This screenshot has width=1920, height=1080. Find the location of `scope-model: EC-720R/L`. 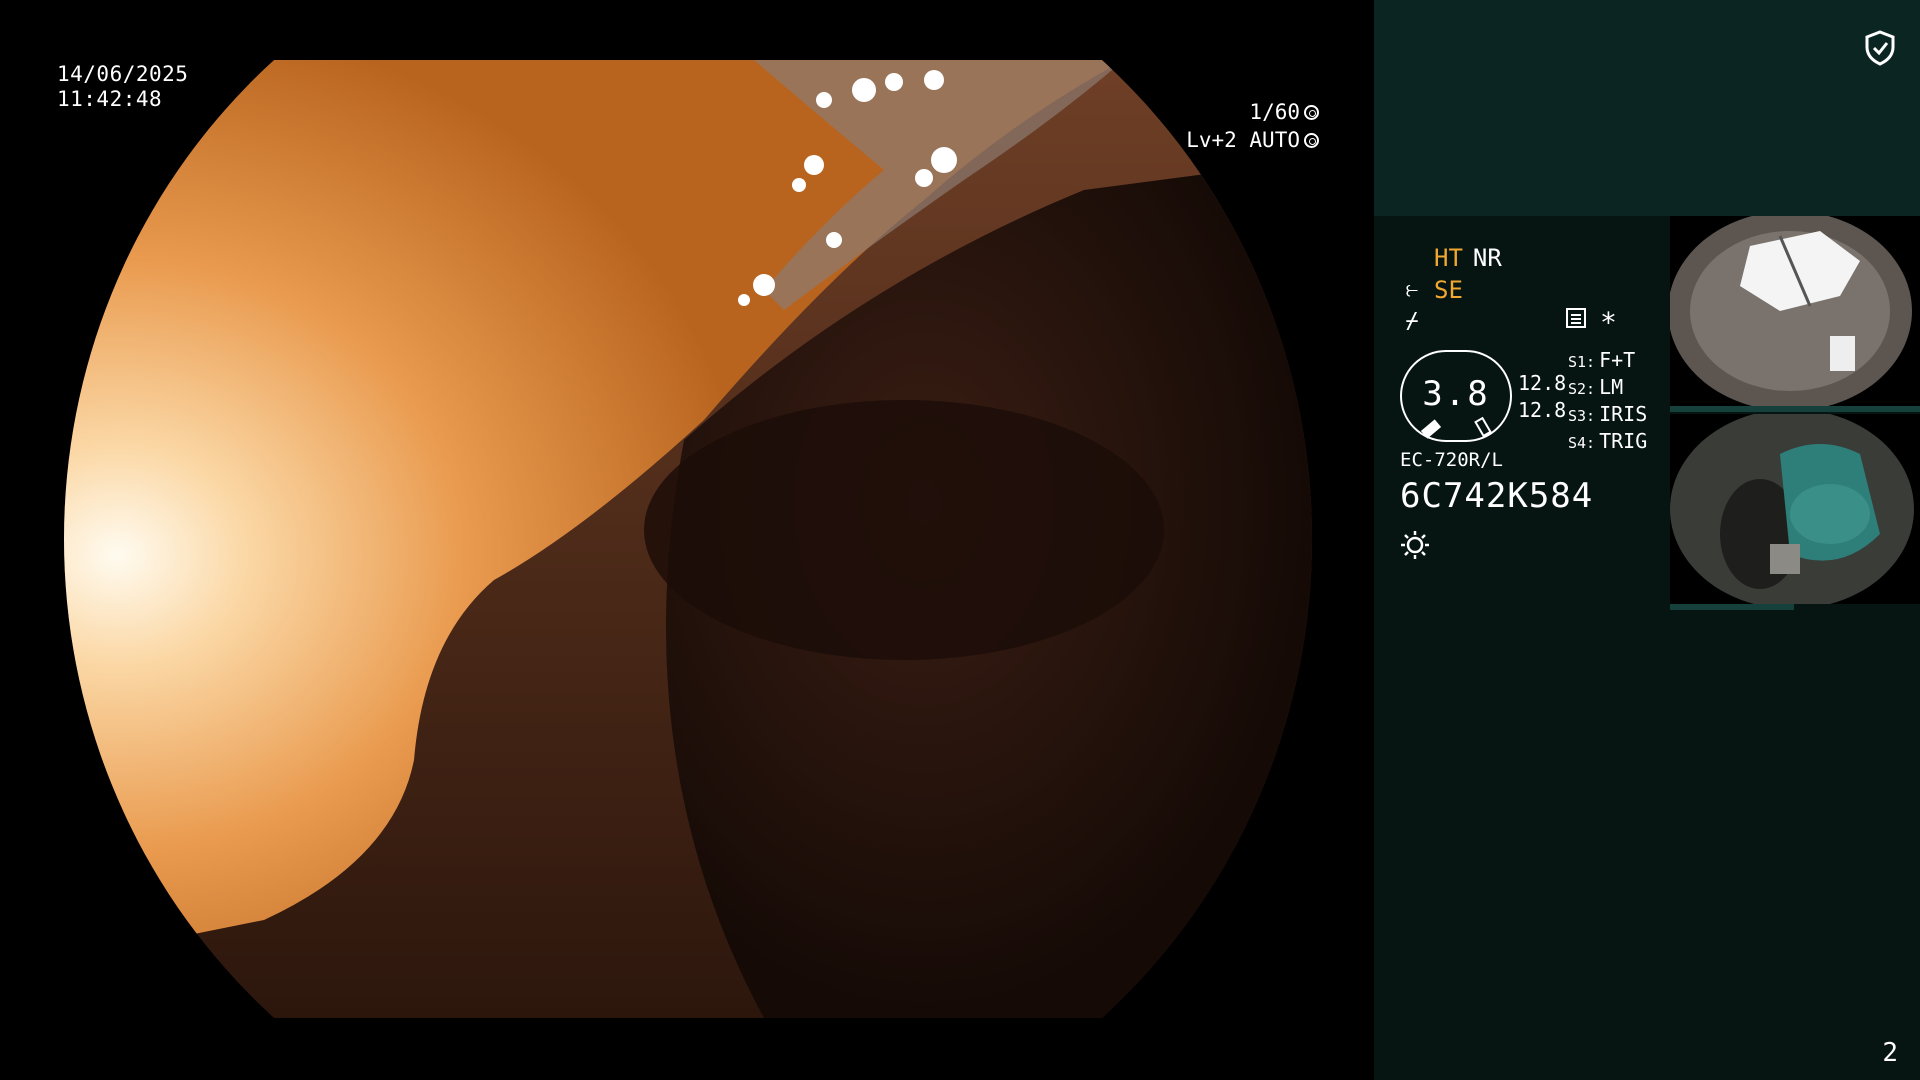

scope-model: EC-720R/L is located at coordinates (1451, 460).